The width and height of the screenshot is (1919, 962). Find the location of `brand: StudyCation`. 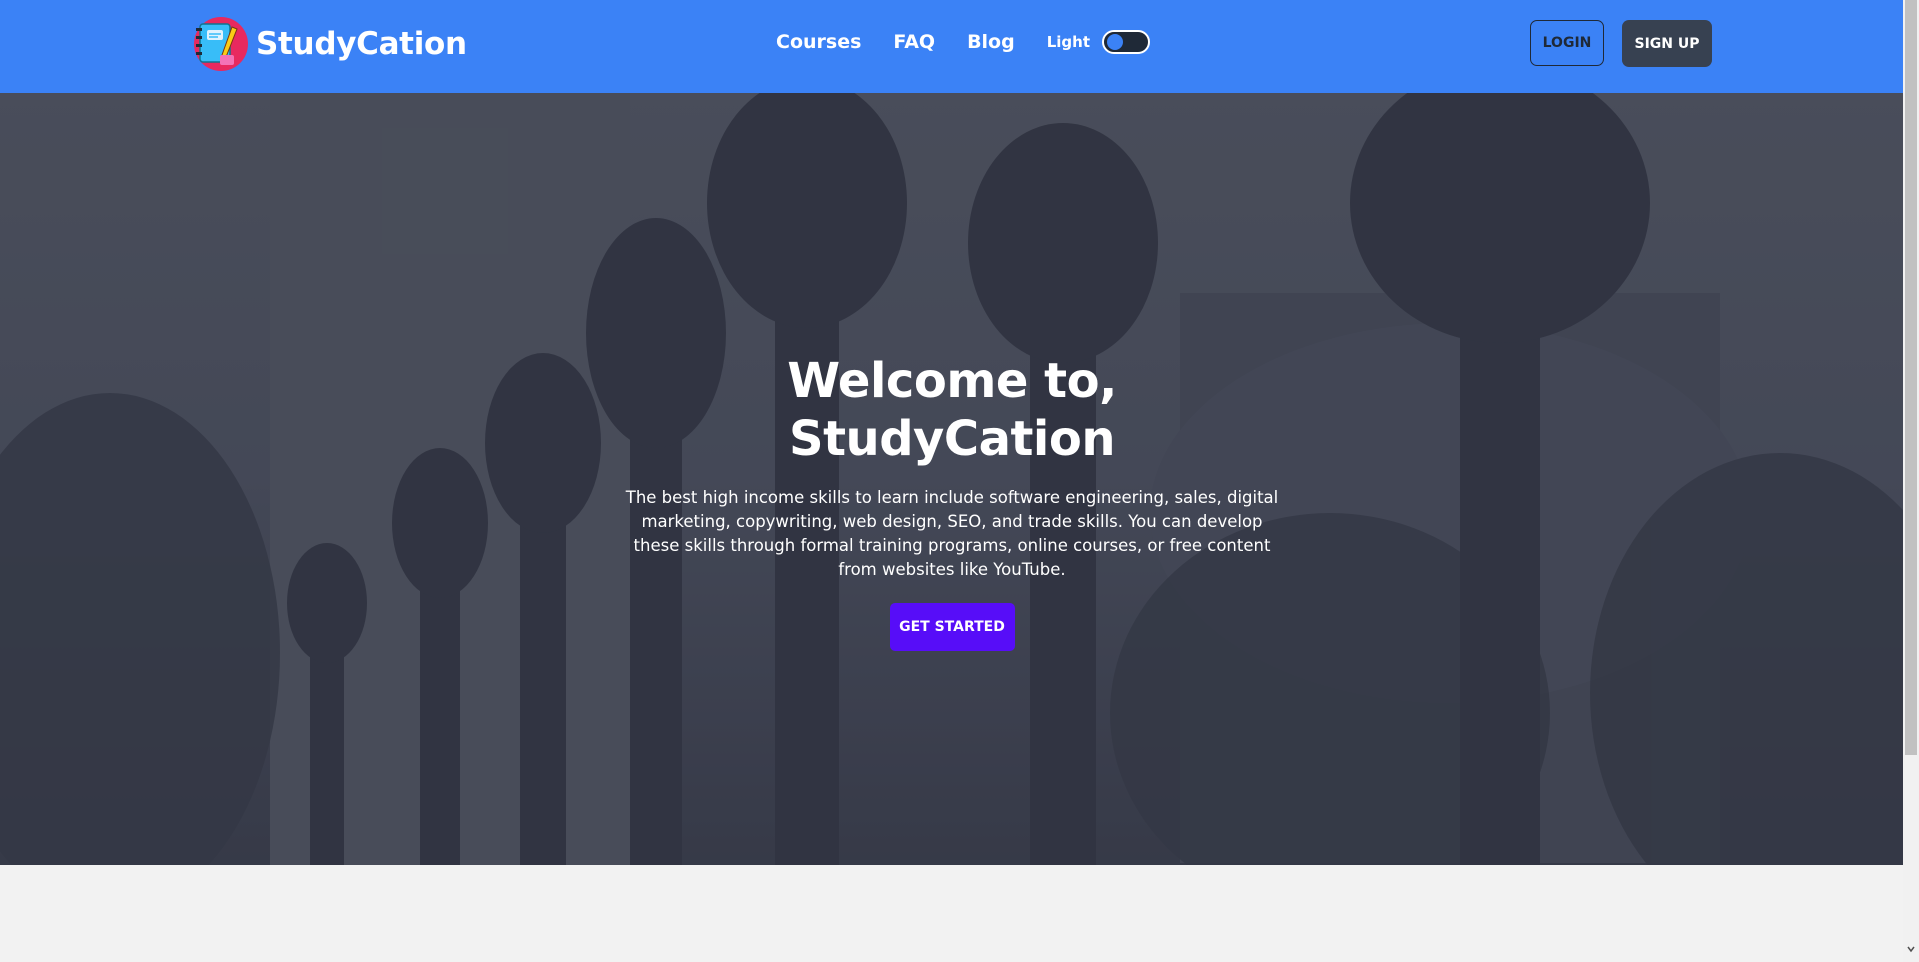

brand: StudyCation is located at coordinates (328, 44).